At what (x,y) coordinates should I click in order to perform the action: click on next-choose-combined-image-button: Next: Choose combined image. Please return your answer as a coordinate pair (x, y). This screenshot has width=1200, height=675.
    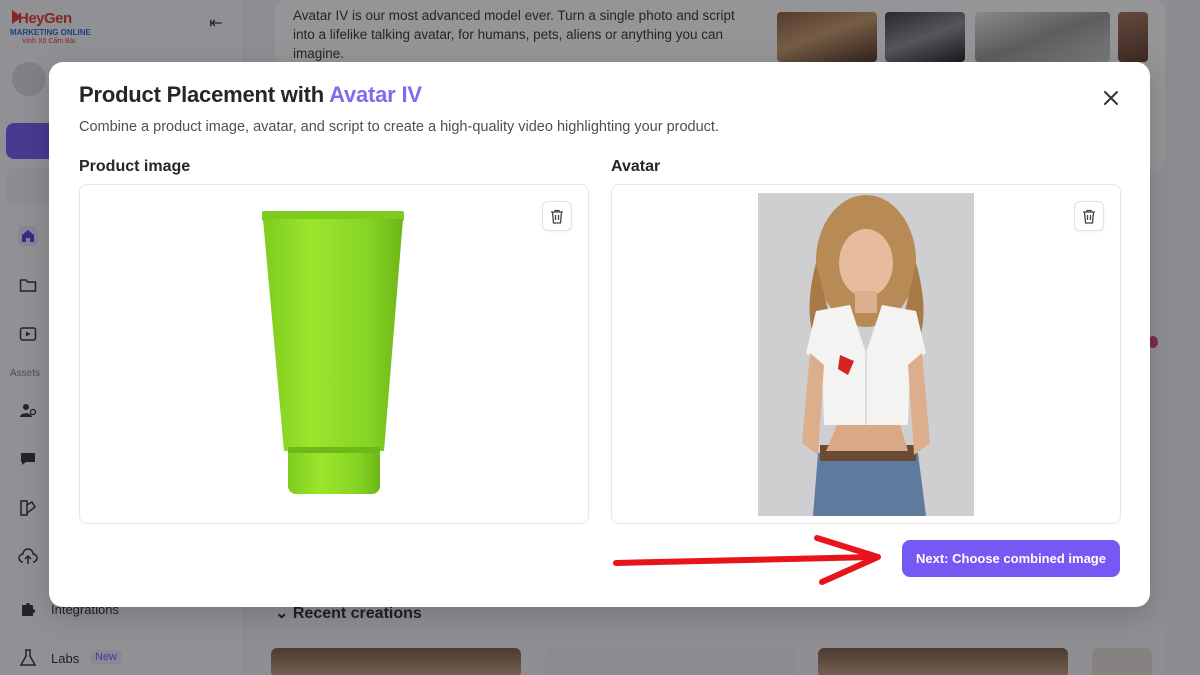
    Looking at the image, I should click on (1011, 558).